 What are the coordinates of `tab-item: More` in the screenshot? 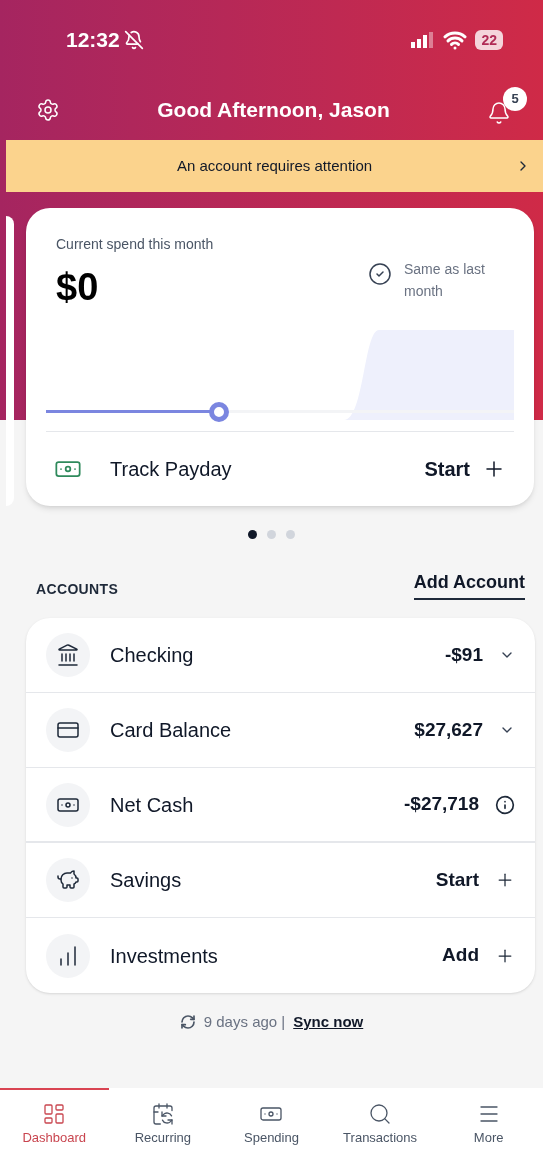 It's located at (488, 1119).